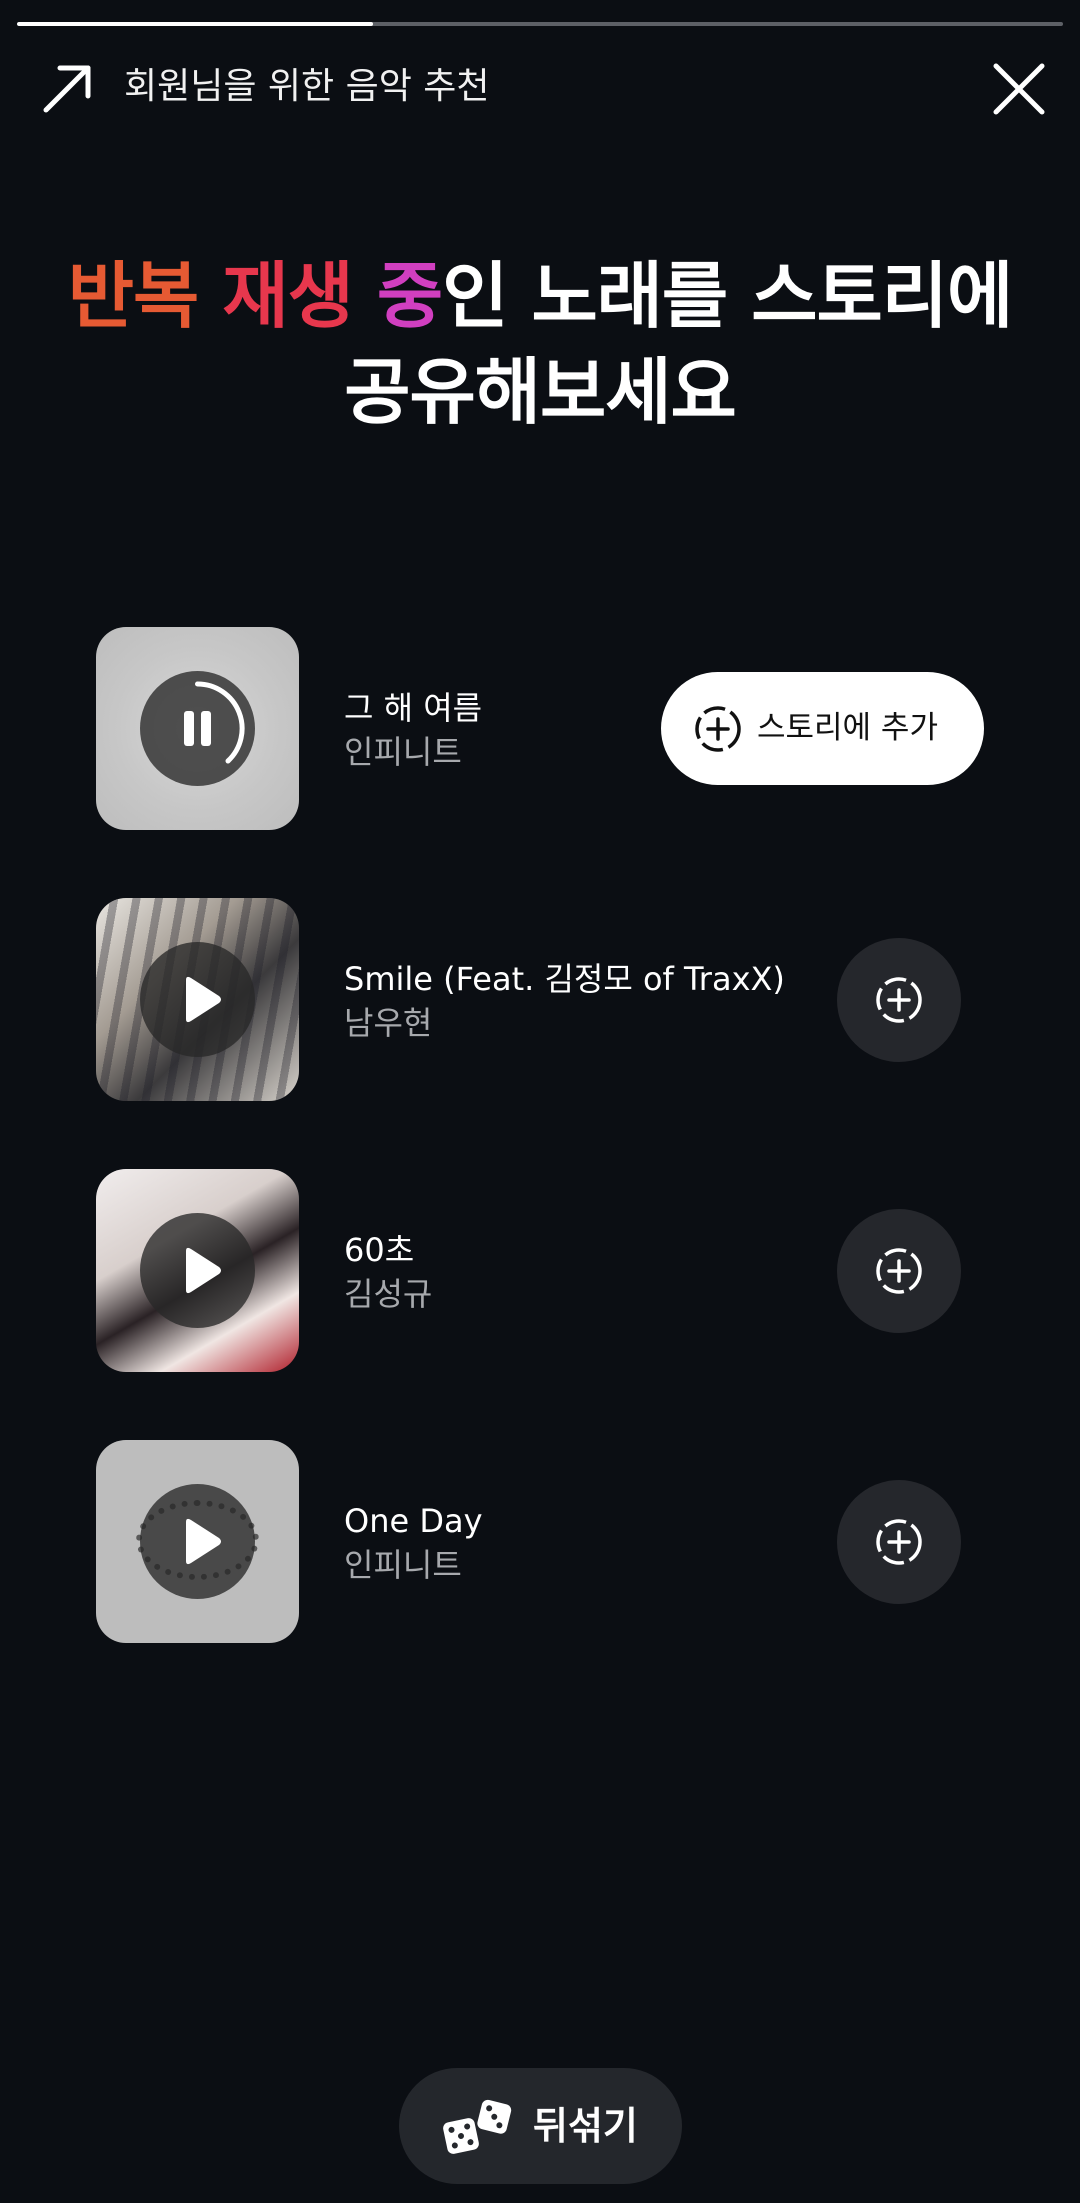 Image resolution: width=1080 pixels, height=2203 pixels. I want to click on song-title: One Day, so click(413, 1521).